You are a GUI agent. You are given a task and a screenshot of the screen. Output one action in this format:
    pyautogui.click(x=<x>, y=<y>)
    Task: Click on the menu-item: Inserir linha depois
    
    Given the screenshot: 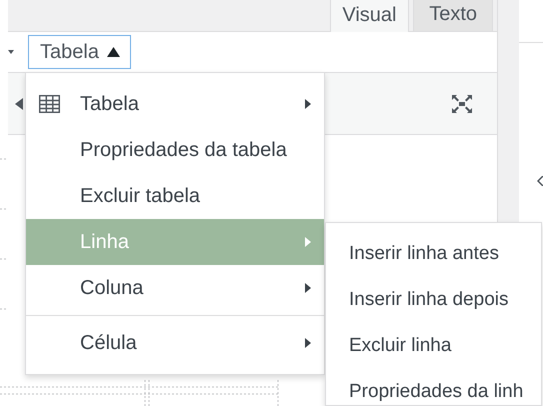 What is the action you would take?
    pyautogui.click(x=433, y=300)
    